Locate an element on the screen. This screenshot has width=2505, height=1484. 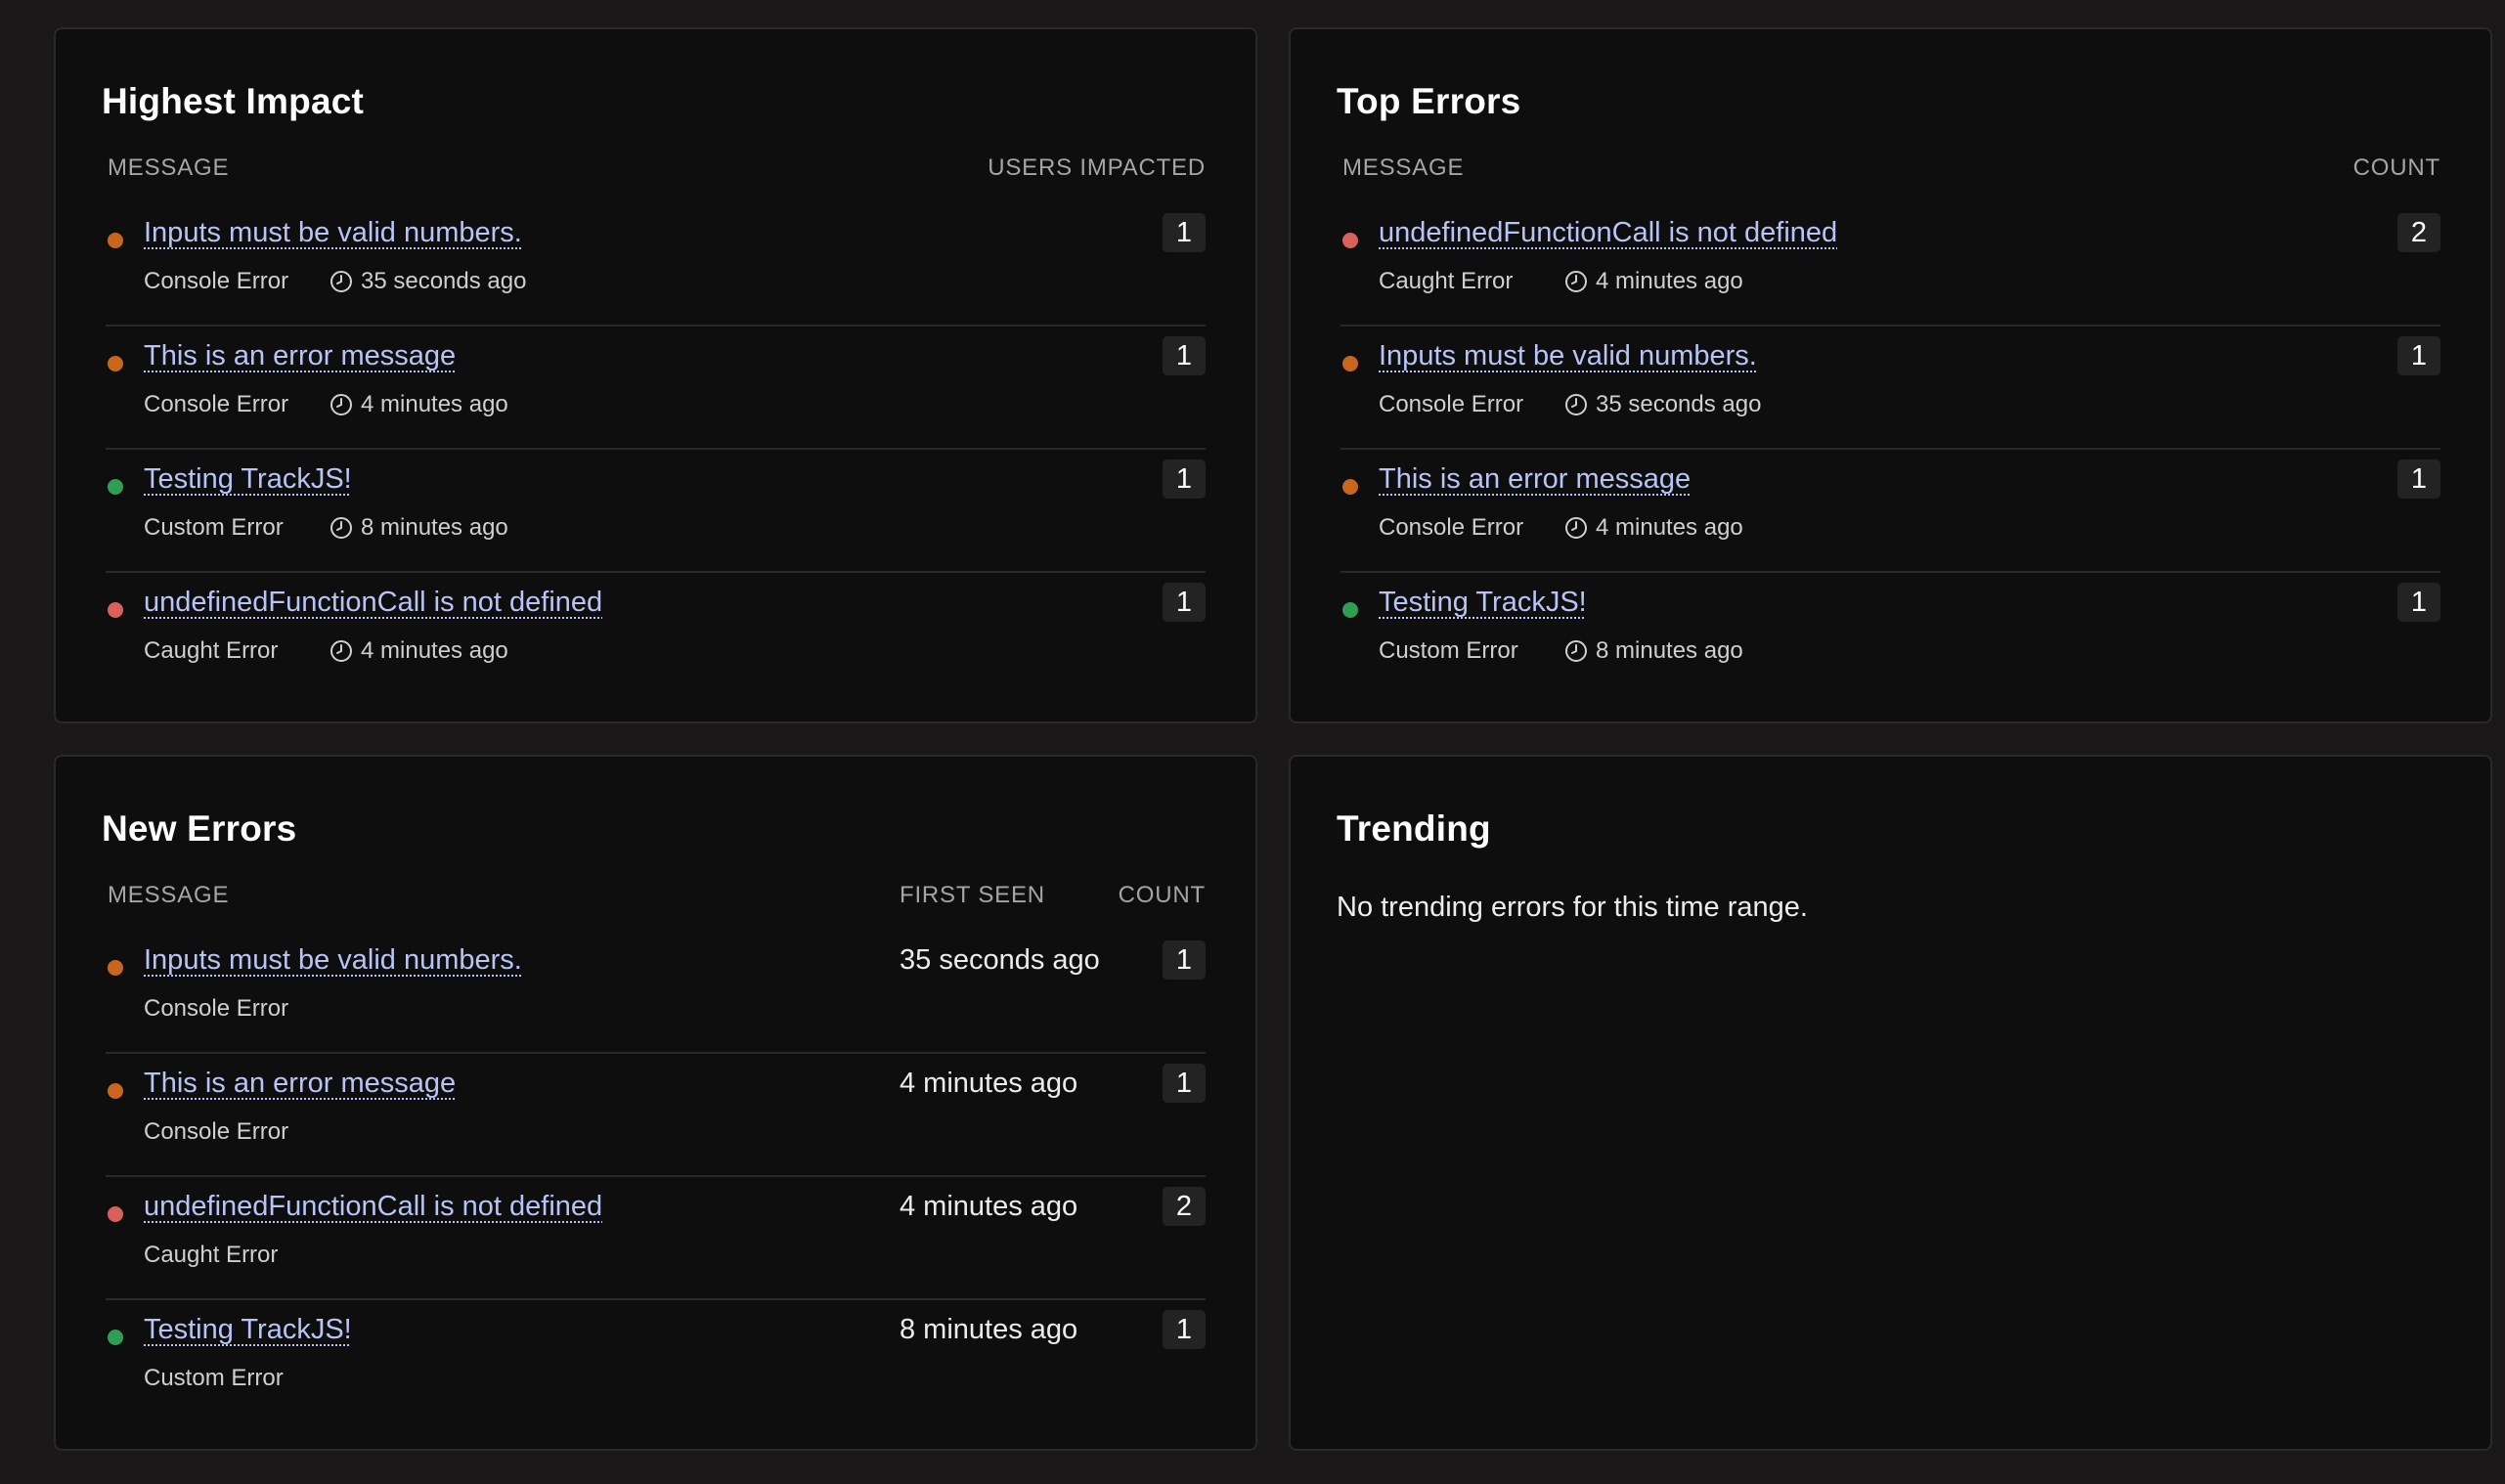
error-meta: Caught Error is located at coordinates (211, 1255).